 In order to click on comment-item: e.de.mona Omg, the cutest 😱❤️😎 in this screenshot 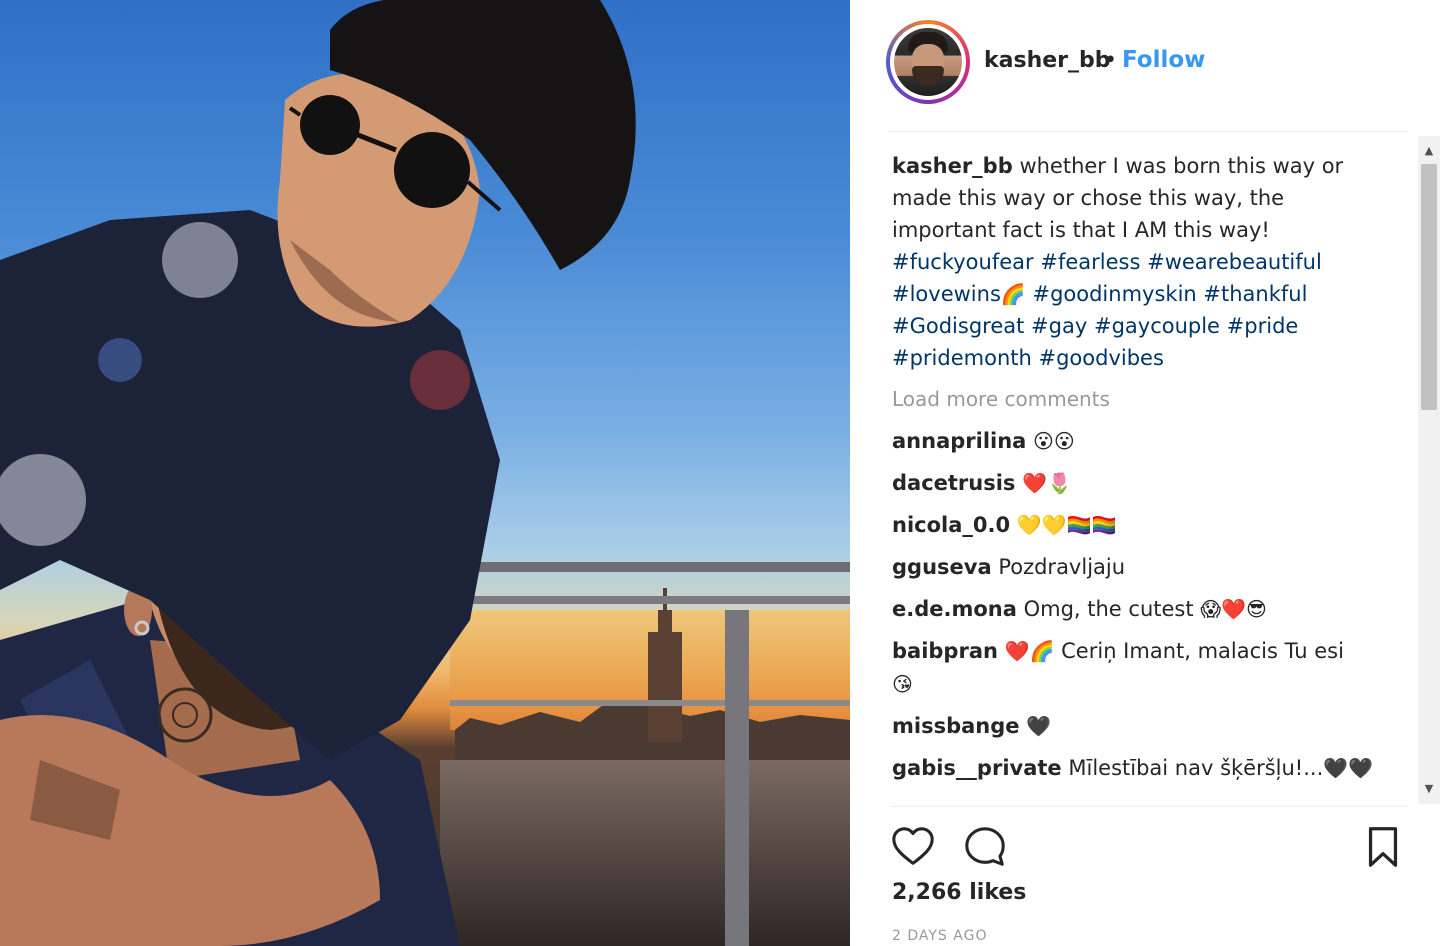, I will do `click(1135, 609)`.